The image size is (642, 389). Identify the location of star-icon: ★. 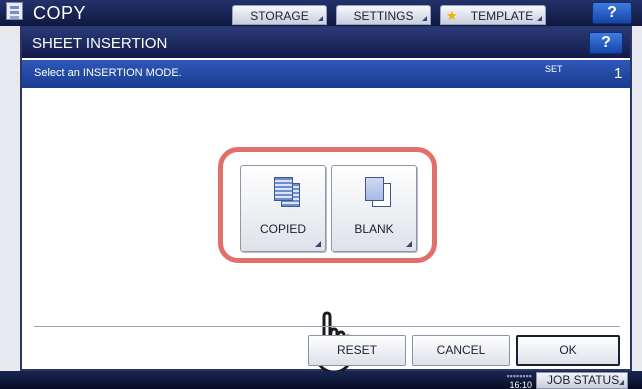
(452, 15).